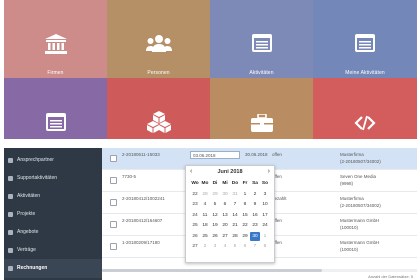 The height and width of the screenshot is (280, 419). What do you see at coordinates (256, 154) in the screenshot?
I see `date-to: 30.06.2018` at bounding box center [256, 154].